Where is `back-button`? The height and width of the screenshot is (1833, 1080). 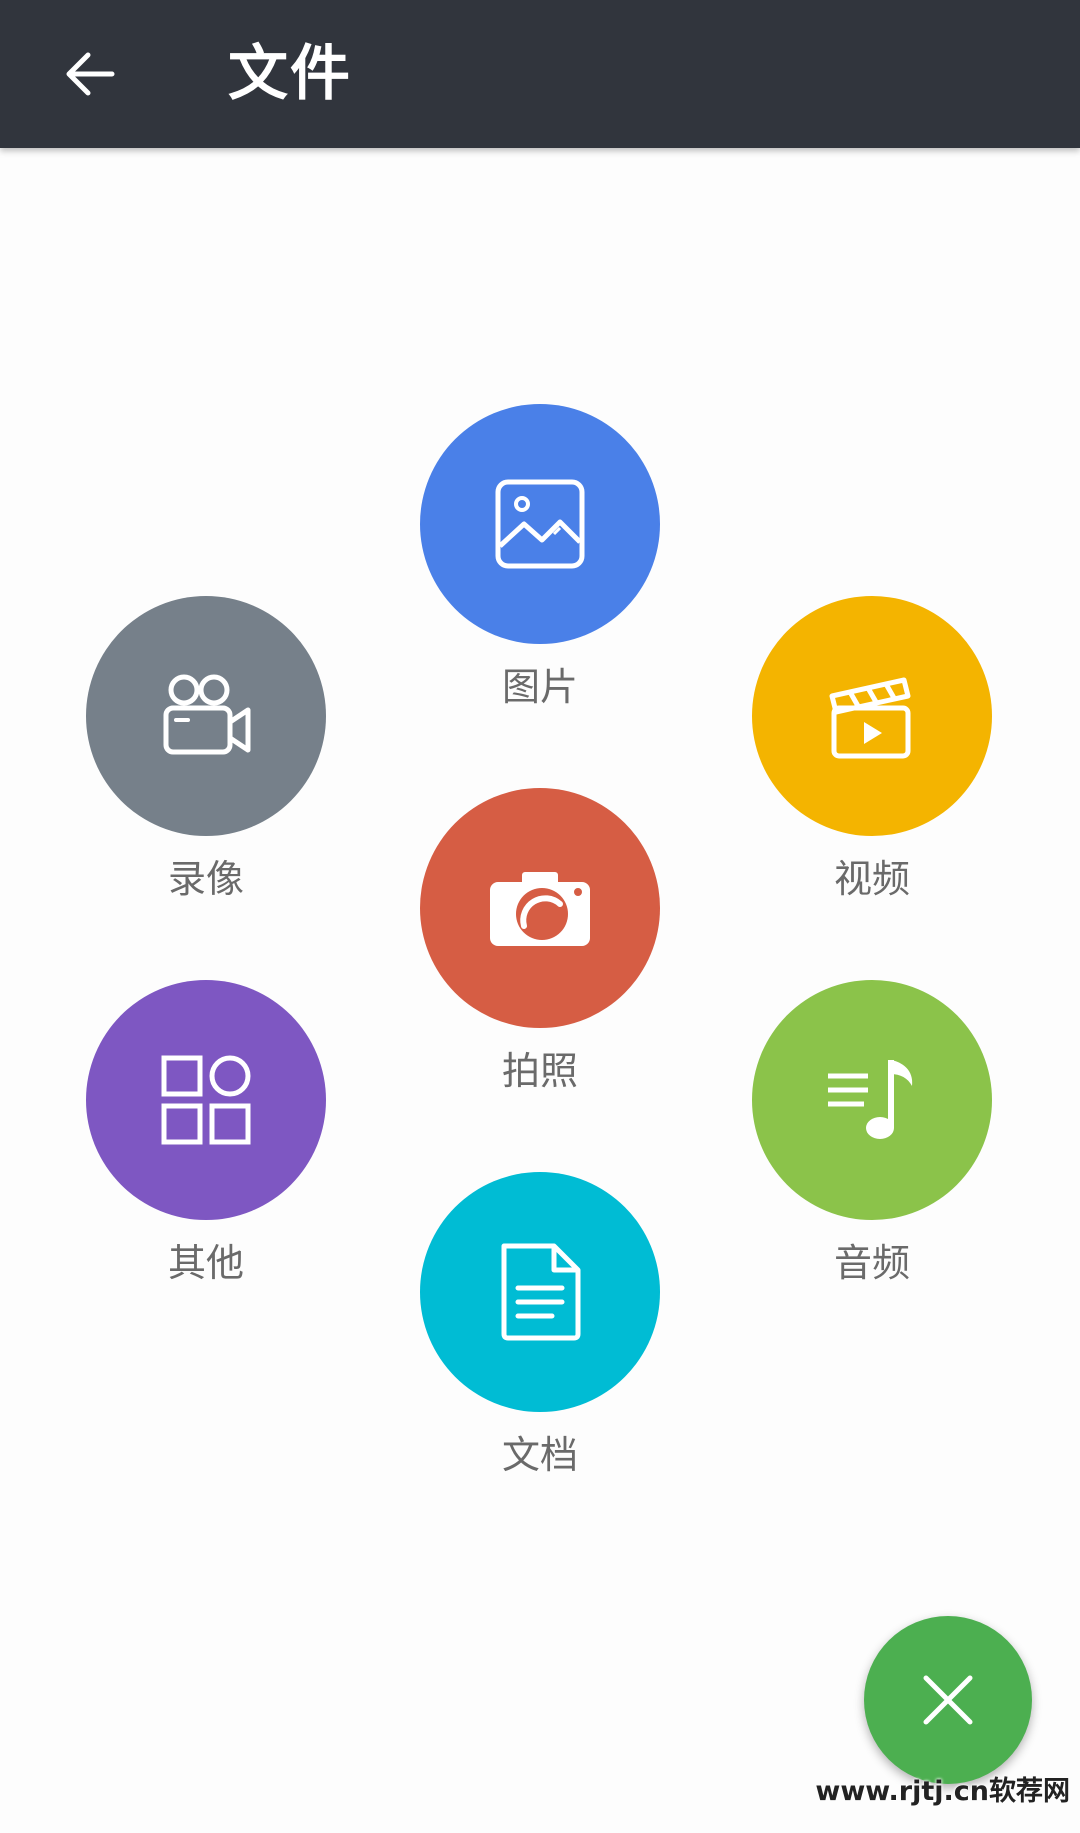
back-button is located at coordinates (90, 74).